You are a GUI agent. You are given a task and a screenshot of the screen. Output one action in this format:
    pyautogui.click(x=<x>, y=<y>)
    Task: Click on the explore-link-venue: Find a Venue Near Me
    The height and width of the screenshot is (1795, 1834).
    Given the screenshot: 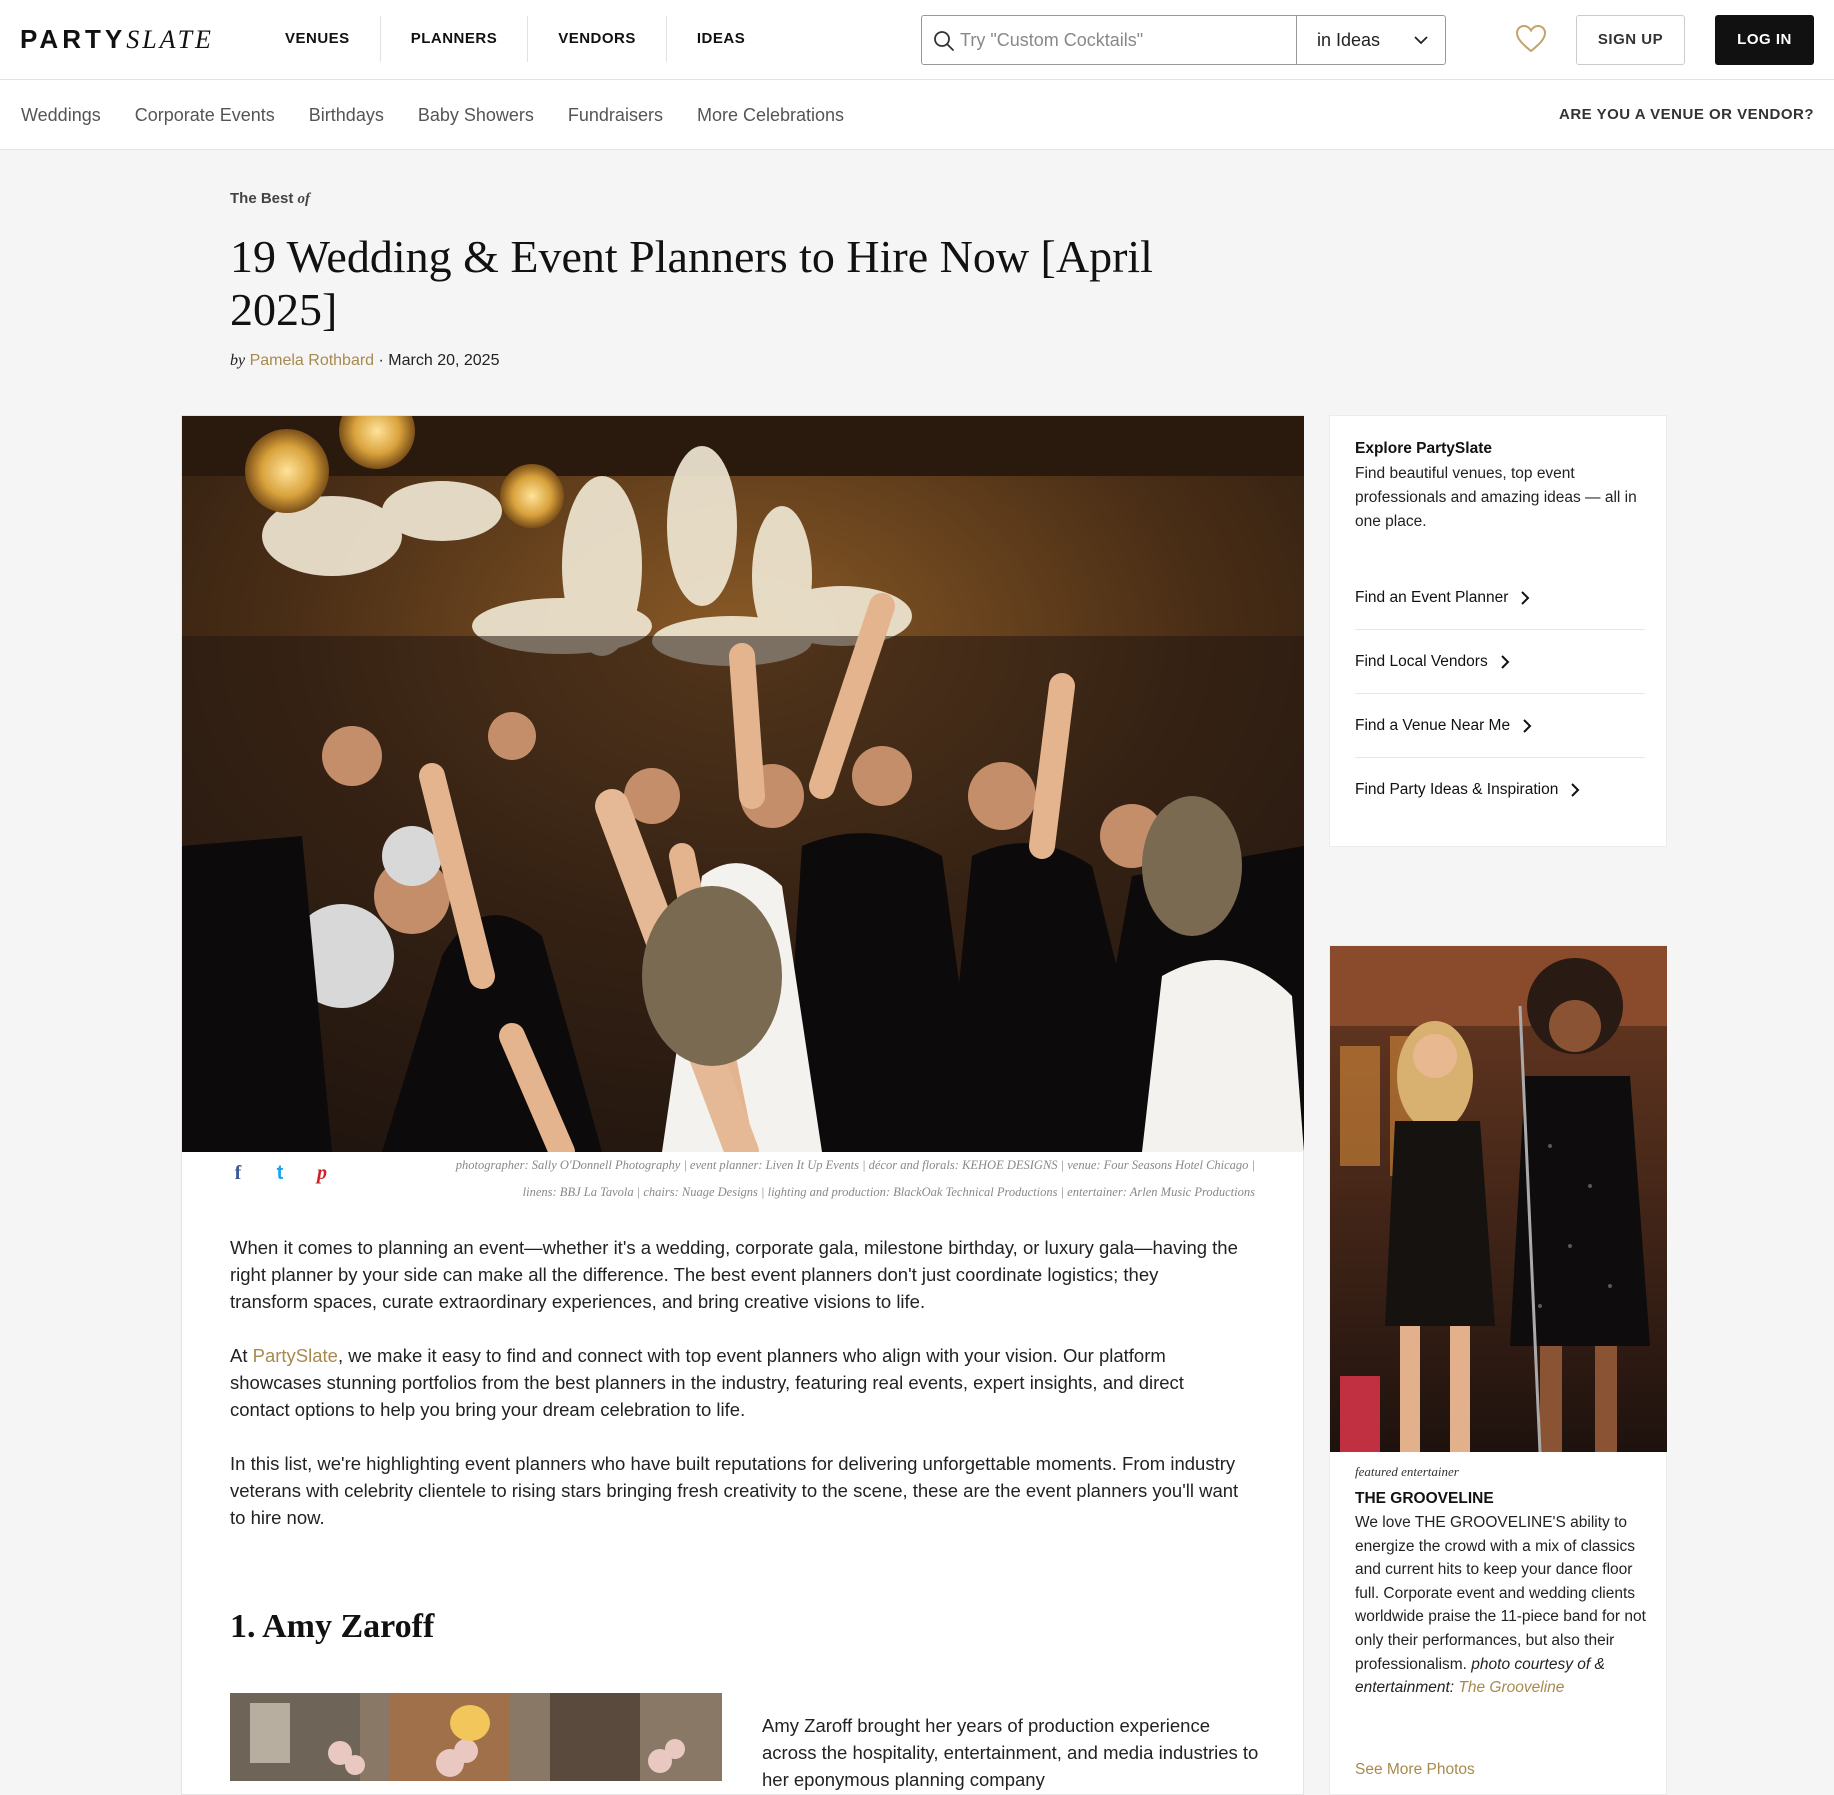 What is the action you would take?
    pyautogui.click(x=1500, y=726)
    